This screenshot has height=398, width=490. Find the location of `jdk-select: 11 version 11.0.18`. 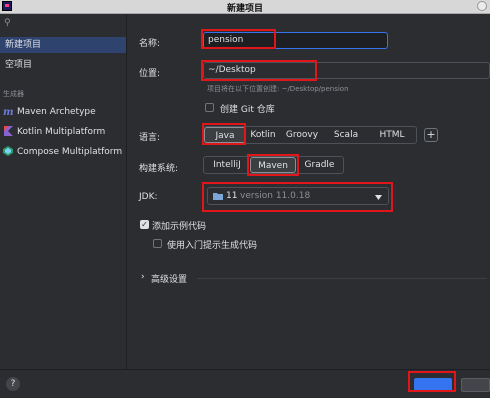

jdk-select: 11 version 11.0.18 is located at coordinates (298, 196).